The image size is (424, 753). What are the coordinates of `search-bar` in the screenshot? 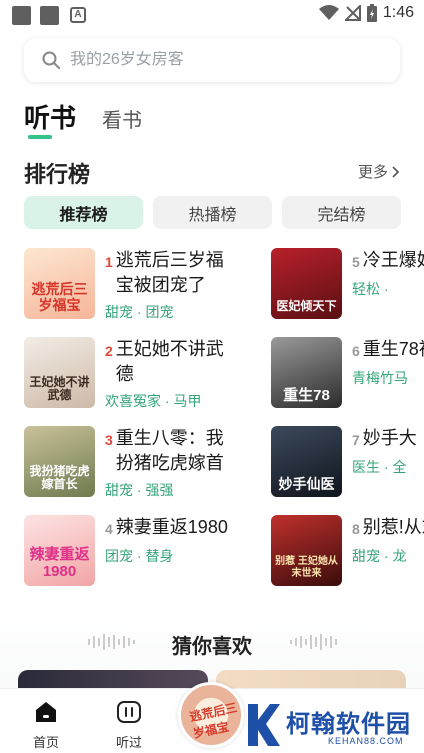 It's located at (212, 60).